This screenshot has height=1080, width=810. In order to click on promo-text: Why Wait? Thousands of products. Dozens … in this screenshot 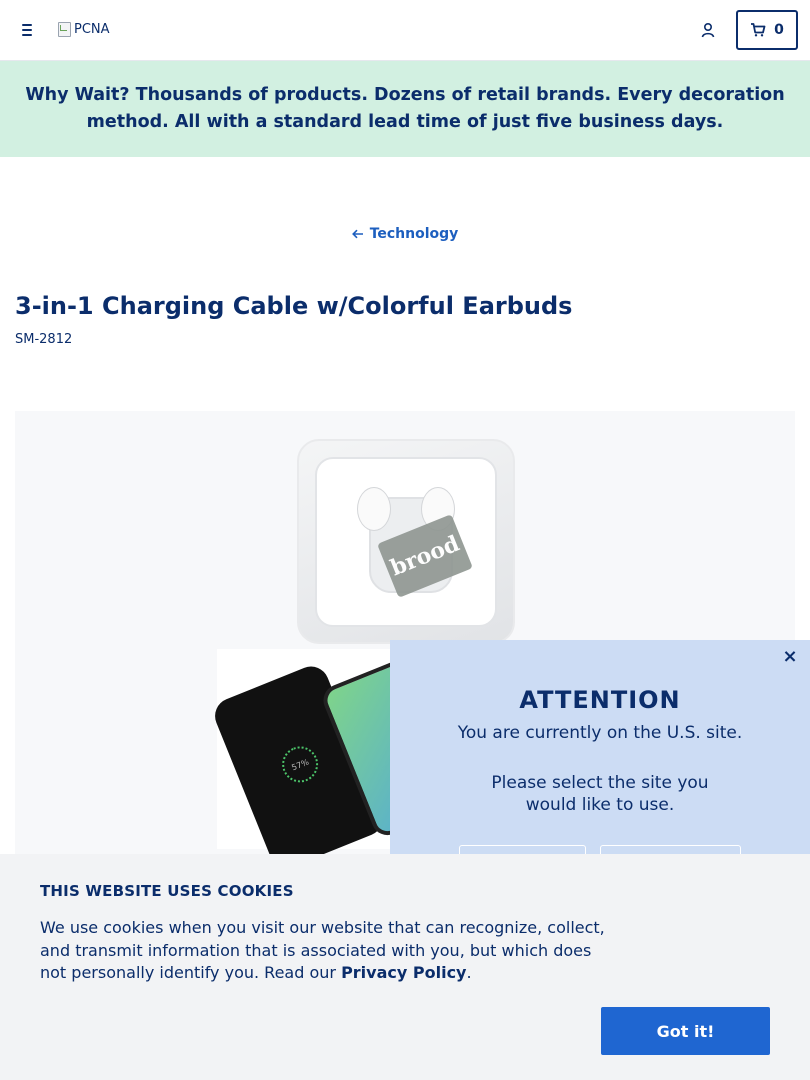, I will do `click(405, 109)`.